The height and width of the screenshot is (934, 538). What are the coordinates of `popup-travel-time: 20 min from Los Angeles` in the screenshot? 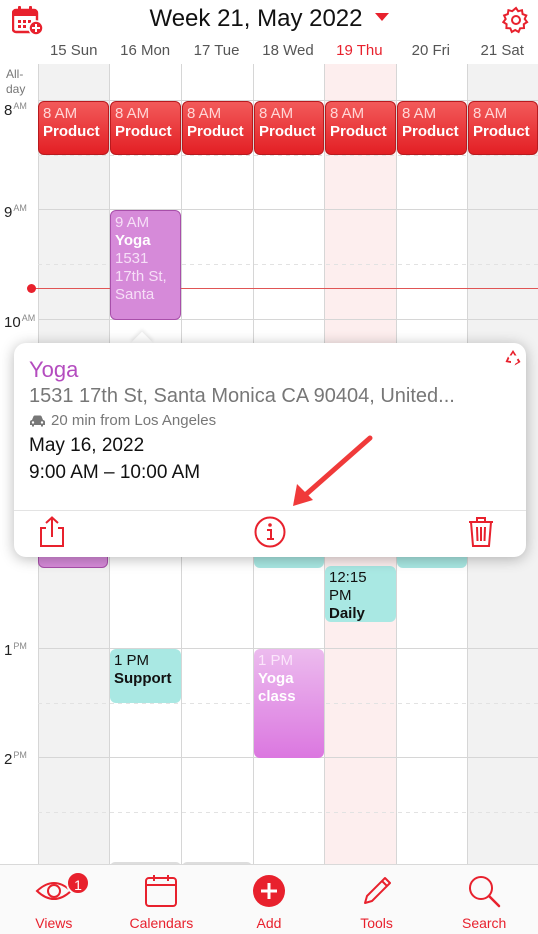 It's located at (122, 420).